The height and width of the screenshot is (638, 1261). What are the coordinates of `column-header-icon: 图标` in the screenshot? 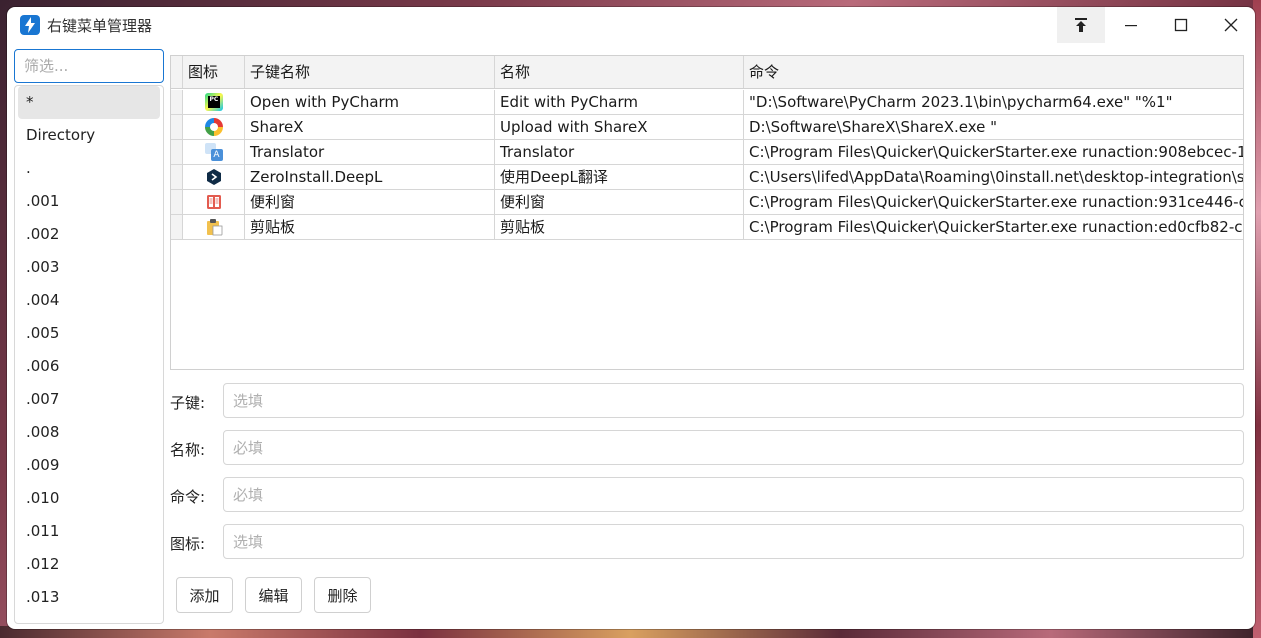 It's located at (214, 72).